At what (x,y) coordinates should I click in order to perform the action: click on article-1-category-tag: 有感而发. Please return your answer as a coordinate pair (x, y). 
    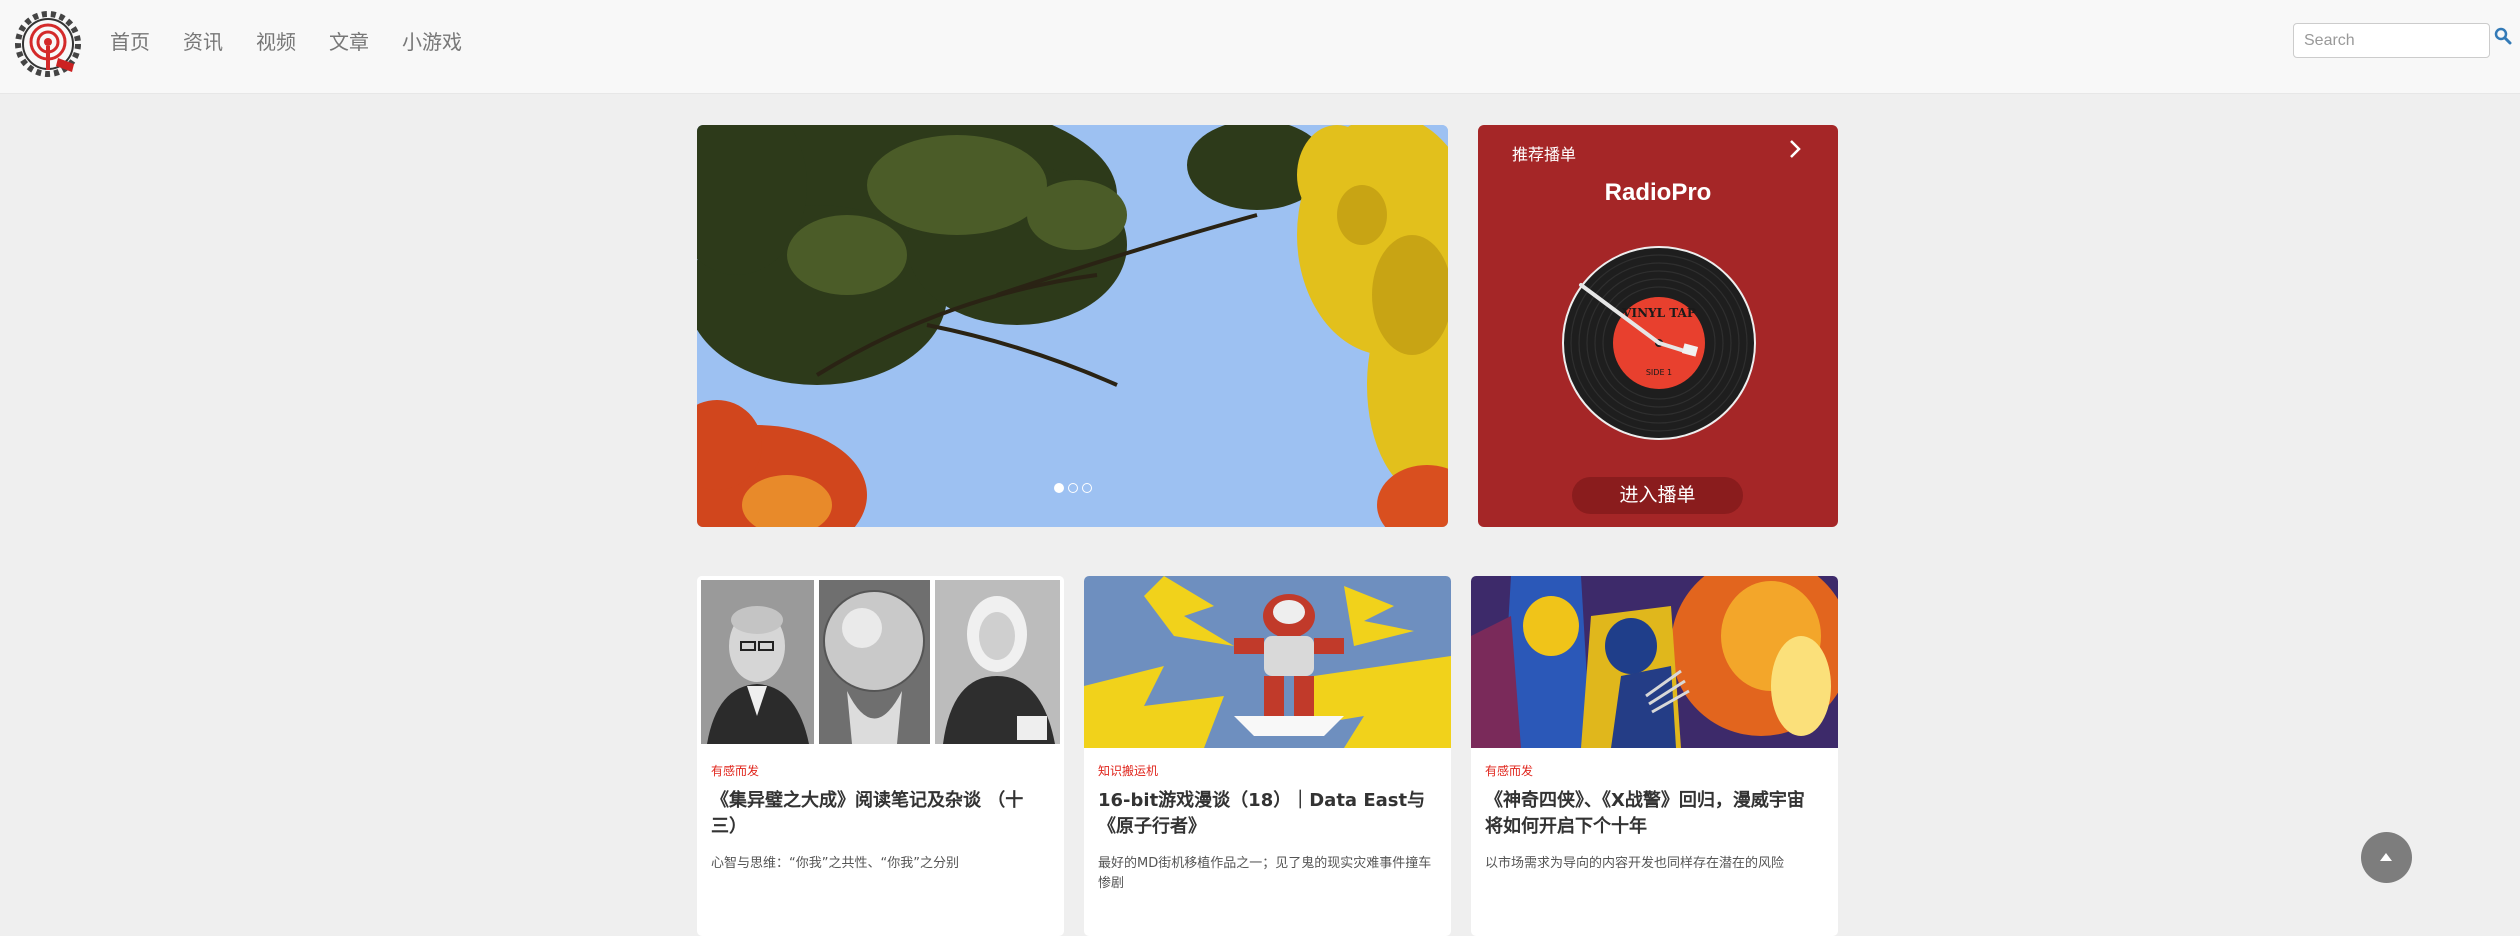
    Looking at the image, I should click on (735, 770).